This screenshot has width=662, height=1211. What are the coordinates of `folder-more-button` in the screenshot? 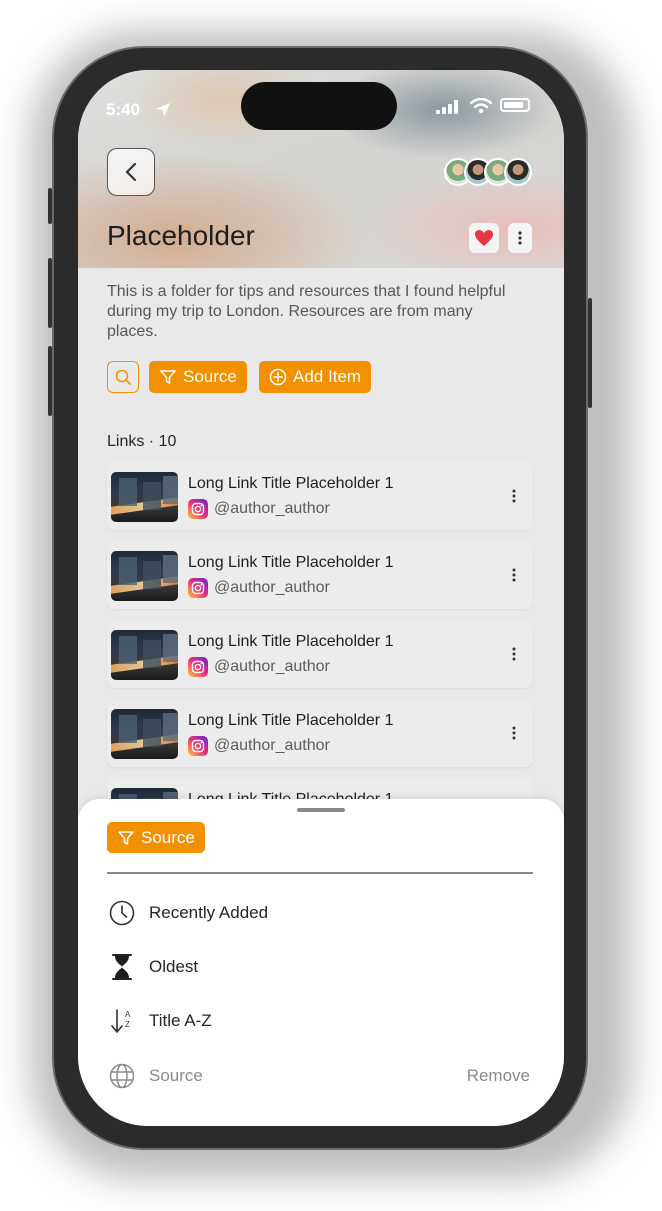 It's located at (520, 238).